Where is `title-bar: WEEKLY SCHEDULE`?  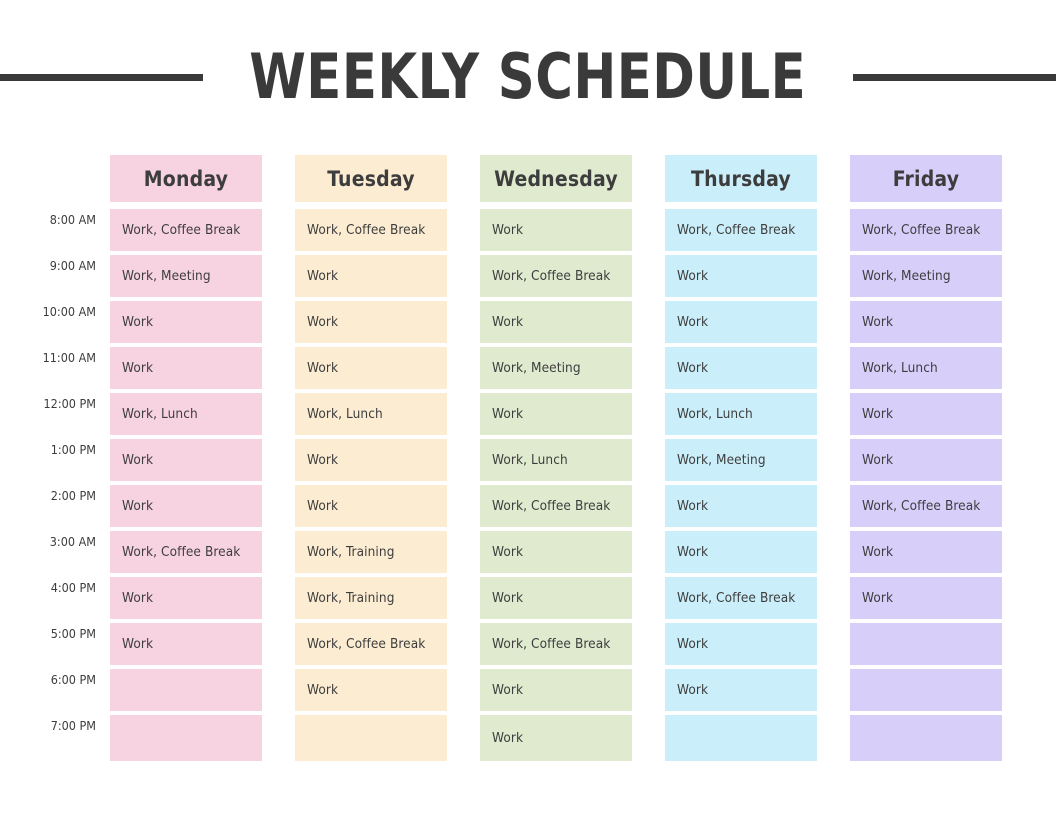 title-bar: WEEKLY SCHEDULE is located at coordinates (528, 77).